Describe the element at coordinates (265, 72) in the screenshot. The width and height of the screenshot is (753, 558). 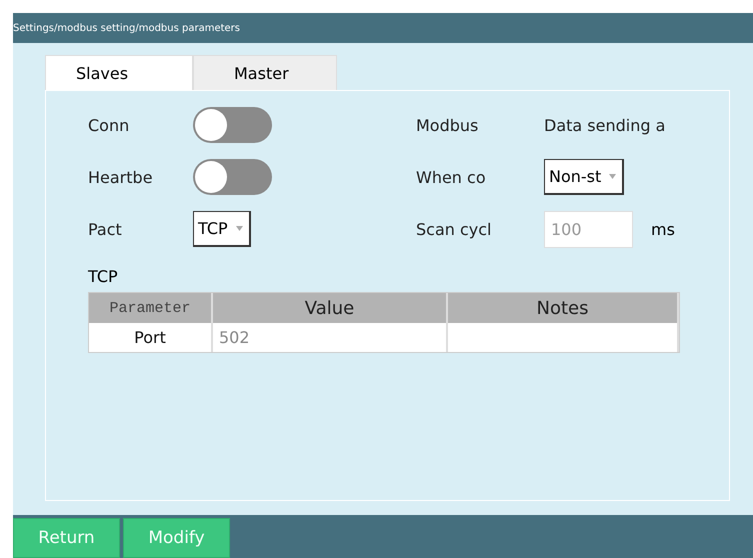
I see `tab: Master` at that location.